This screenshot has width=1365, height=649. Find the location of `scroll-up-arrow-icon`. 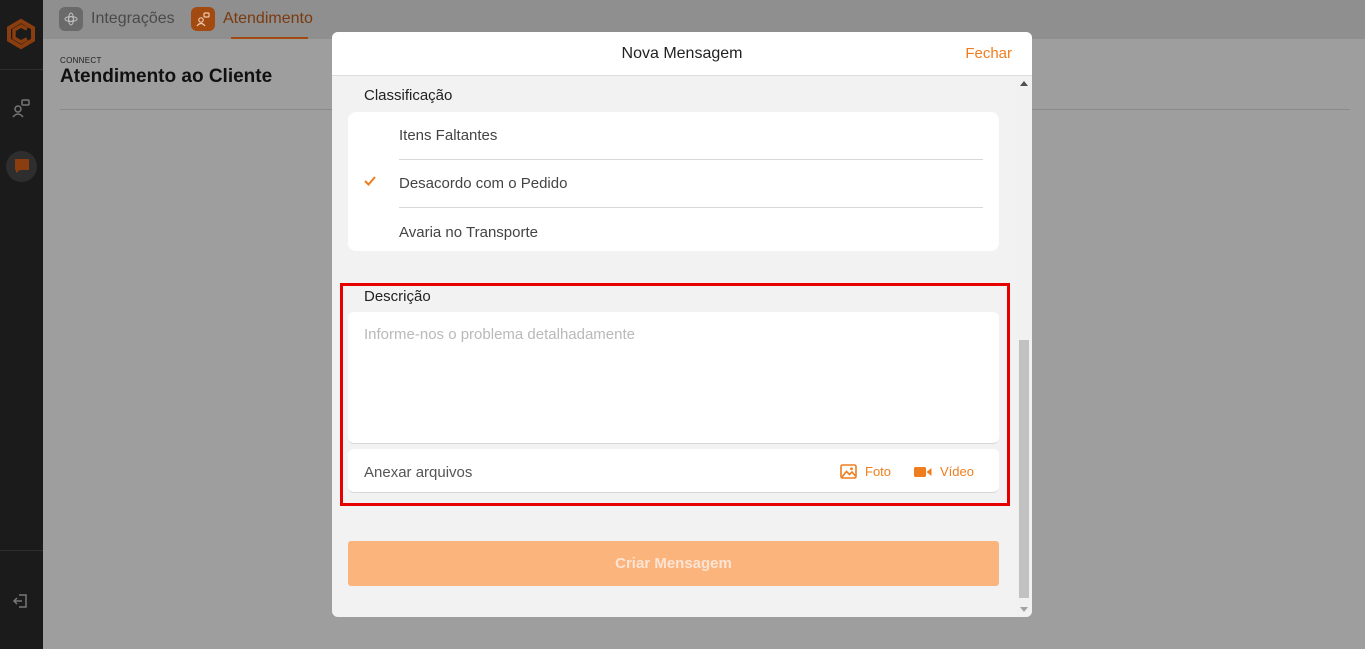

scroll-up-arrow-icon is located at coordinates (1024, 83).